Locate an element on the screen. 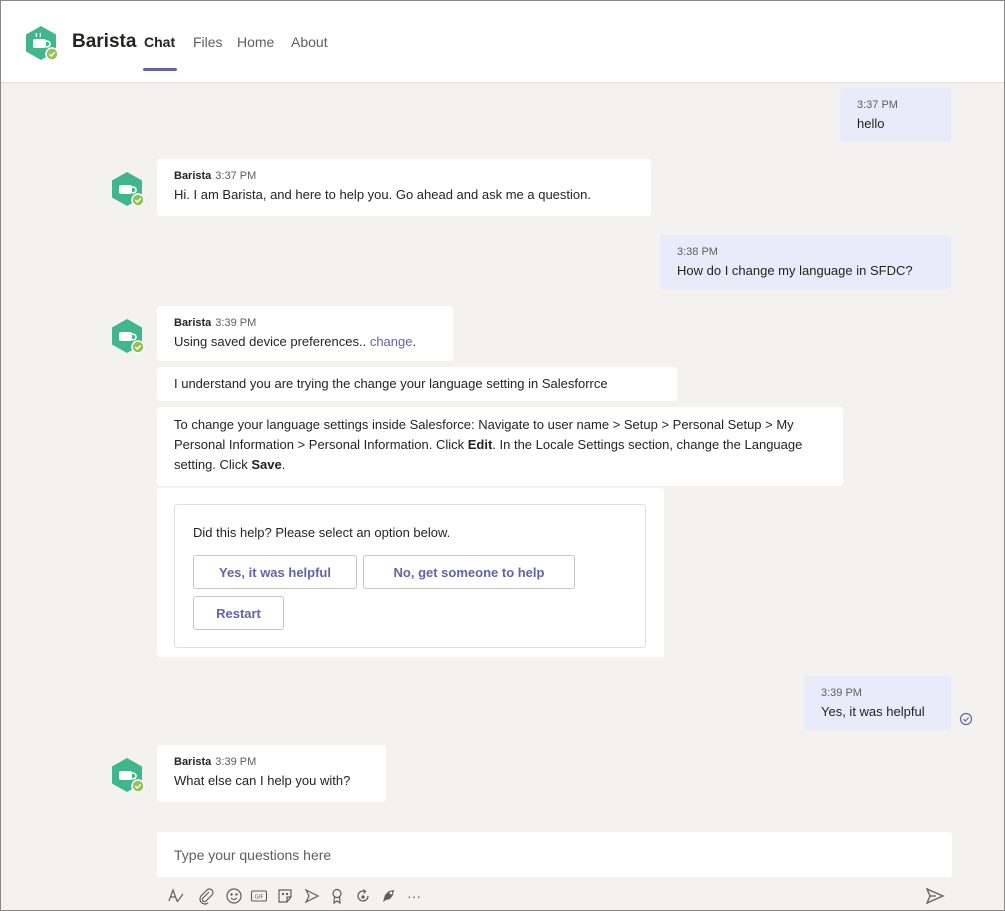  message-text: hello is located at coordinates (871, 123).